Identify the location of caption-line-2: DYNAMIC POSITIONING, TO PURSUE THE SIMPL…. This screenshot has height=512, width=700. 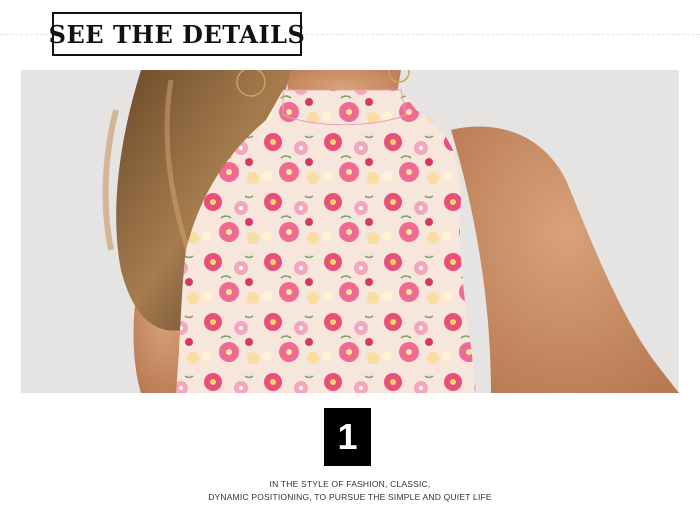
(350, 497).